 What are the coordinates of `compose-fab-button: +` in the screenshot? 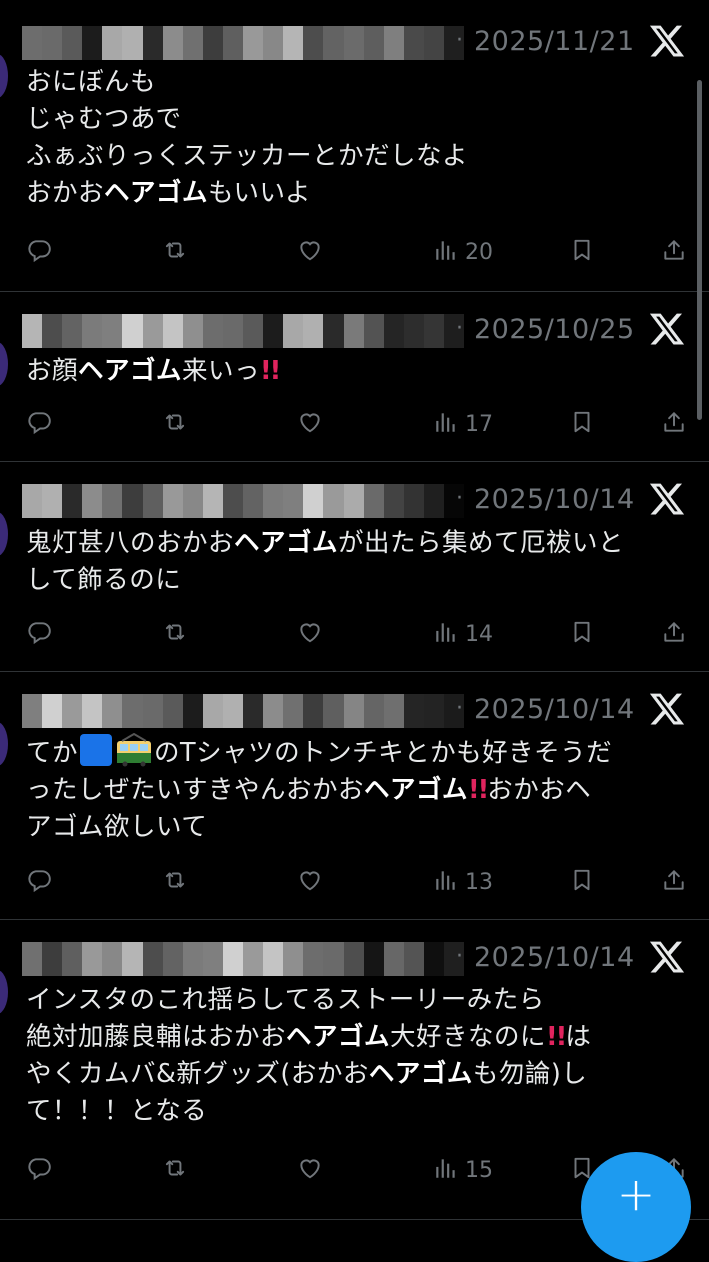 It's located at (636, 1207).